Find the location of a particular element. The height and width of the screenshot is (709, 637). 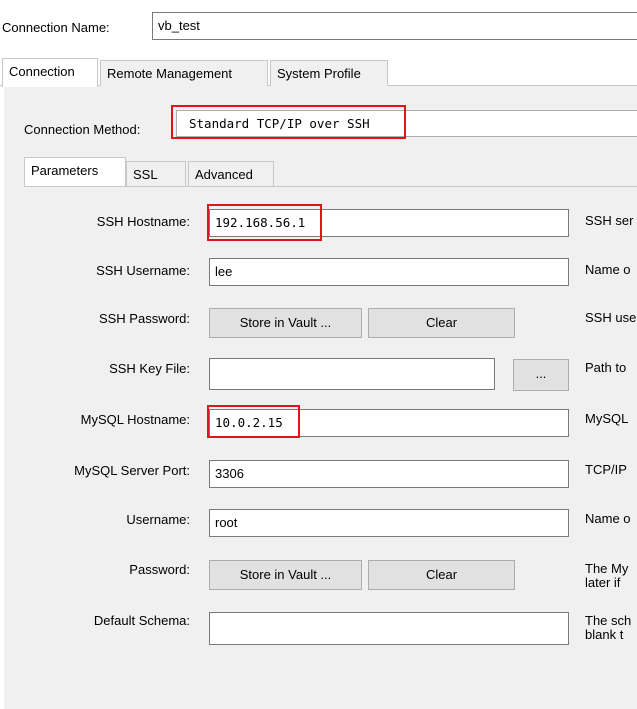

mysql-port-input: 3306 is located at coordinates (389, 474).